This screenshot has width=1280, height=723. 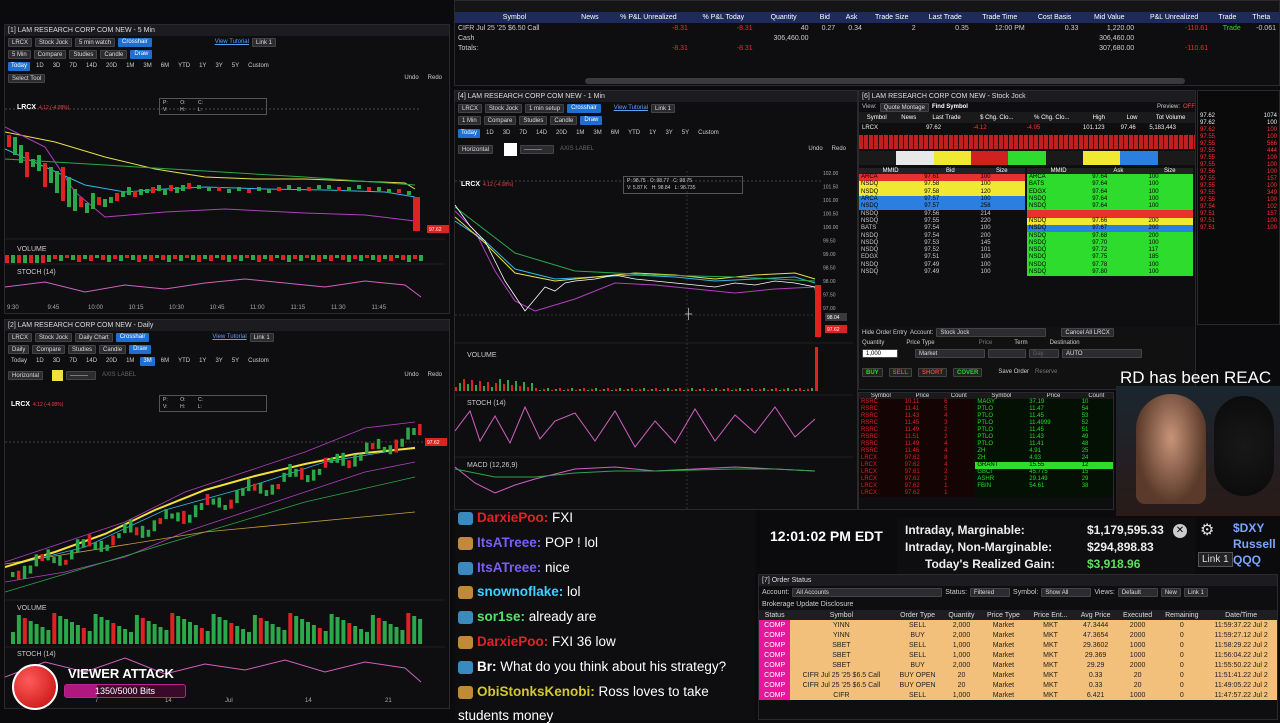 I want to click on timeframe-1y: 1Y, so click(x=202, y=361).